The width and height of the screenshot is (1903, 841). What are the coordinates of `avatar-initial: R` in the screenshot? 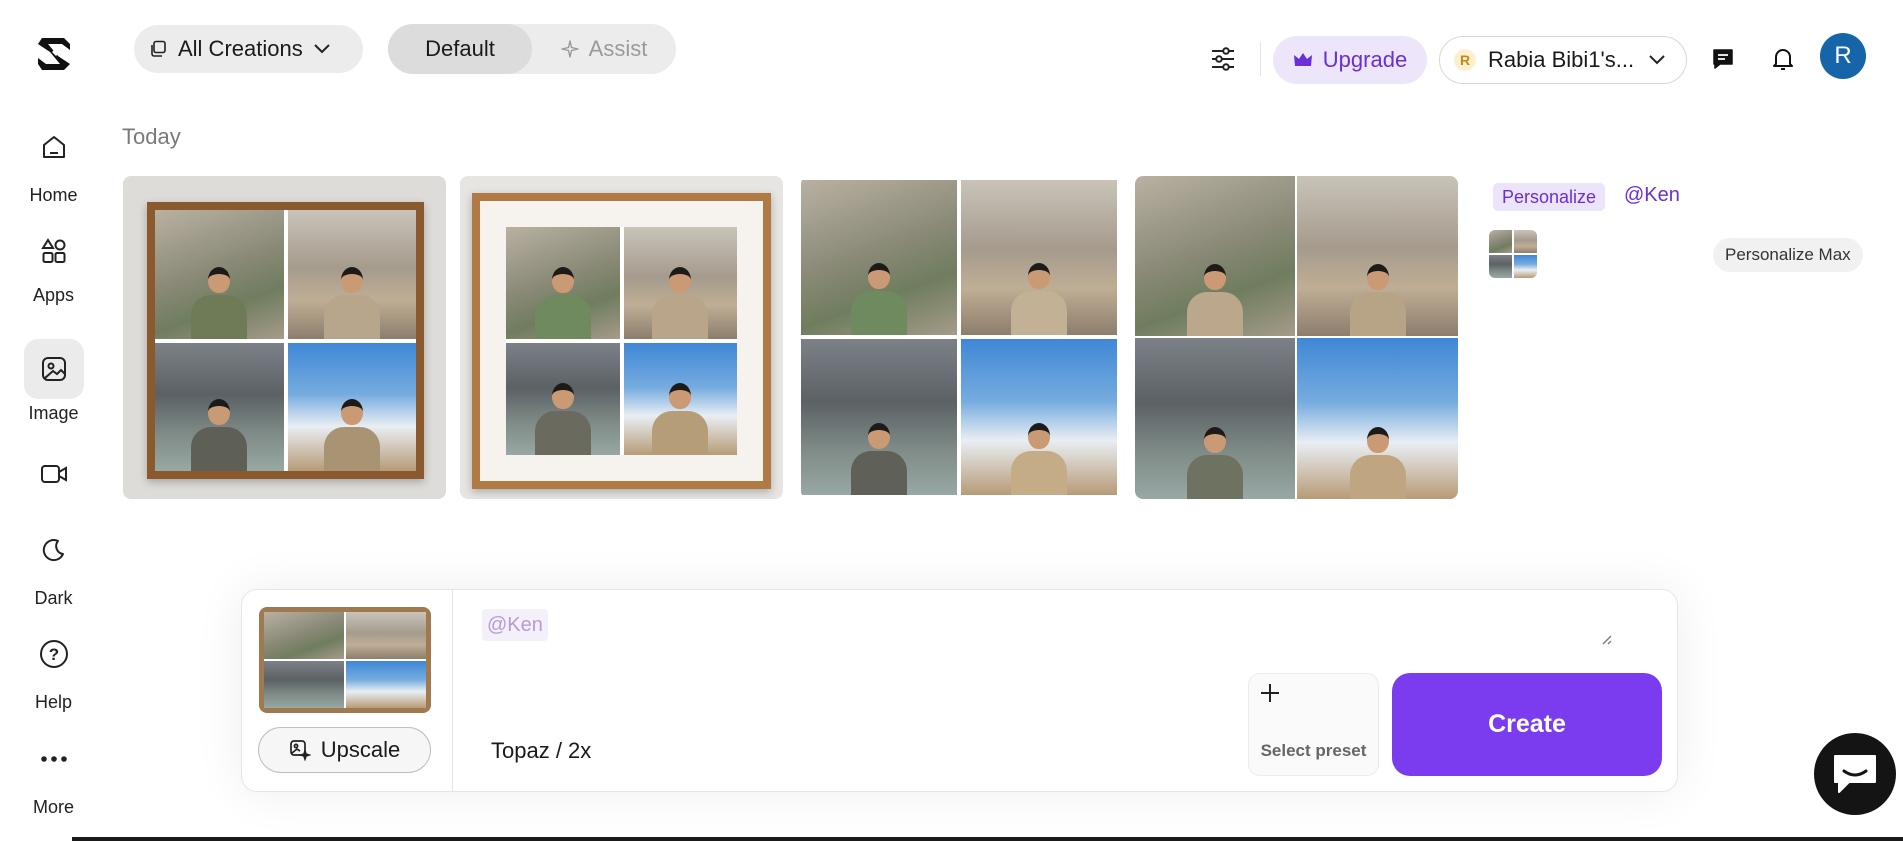 It's located at (1843, 55).